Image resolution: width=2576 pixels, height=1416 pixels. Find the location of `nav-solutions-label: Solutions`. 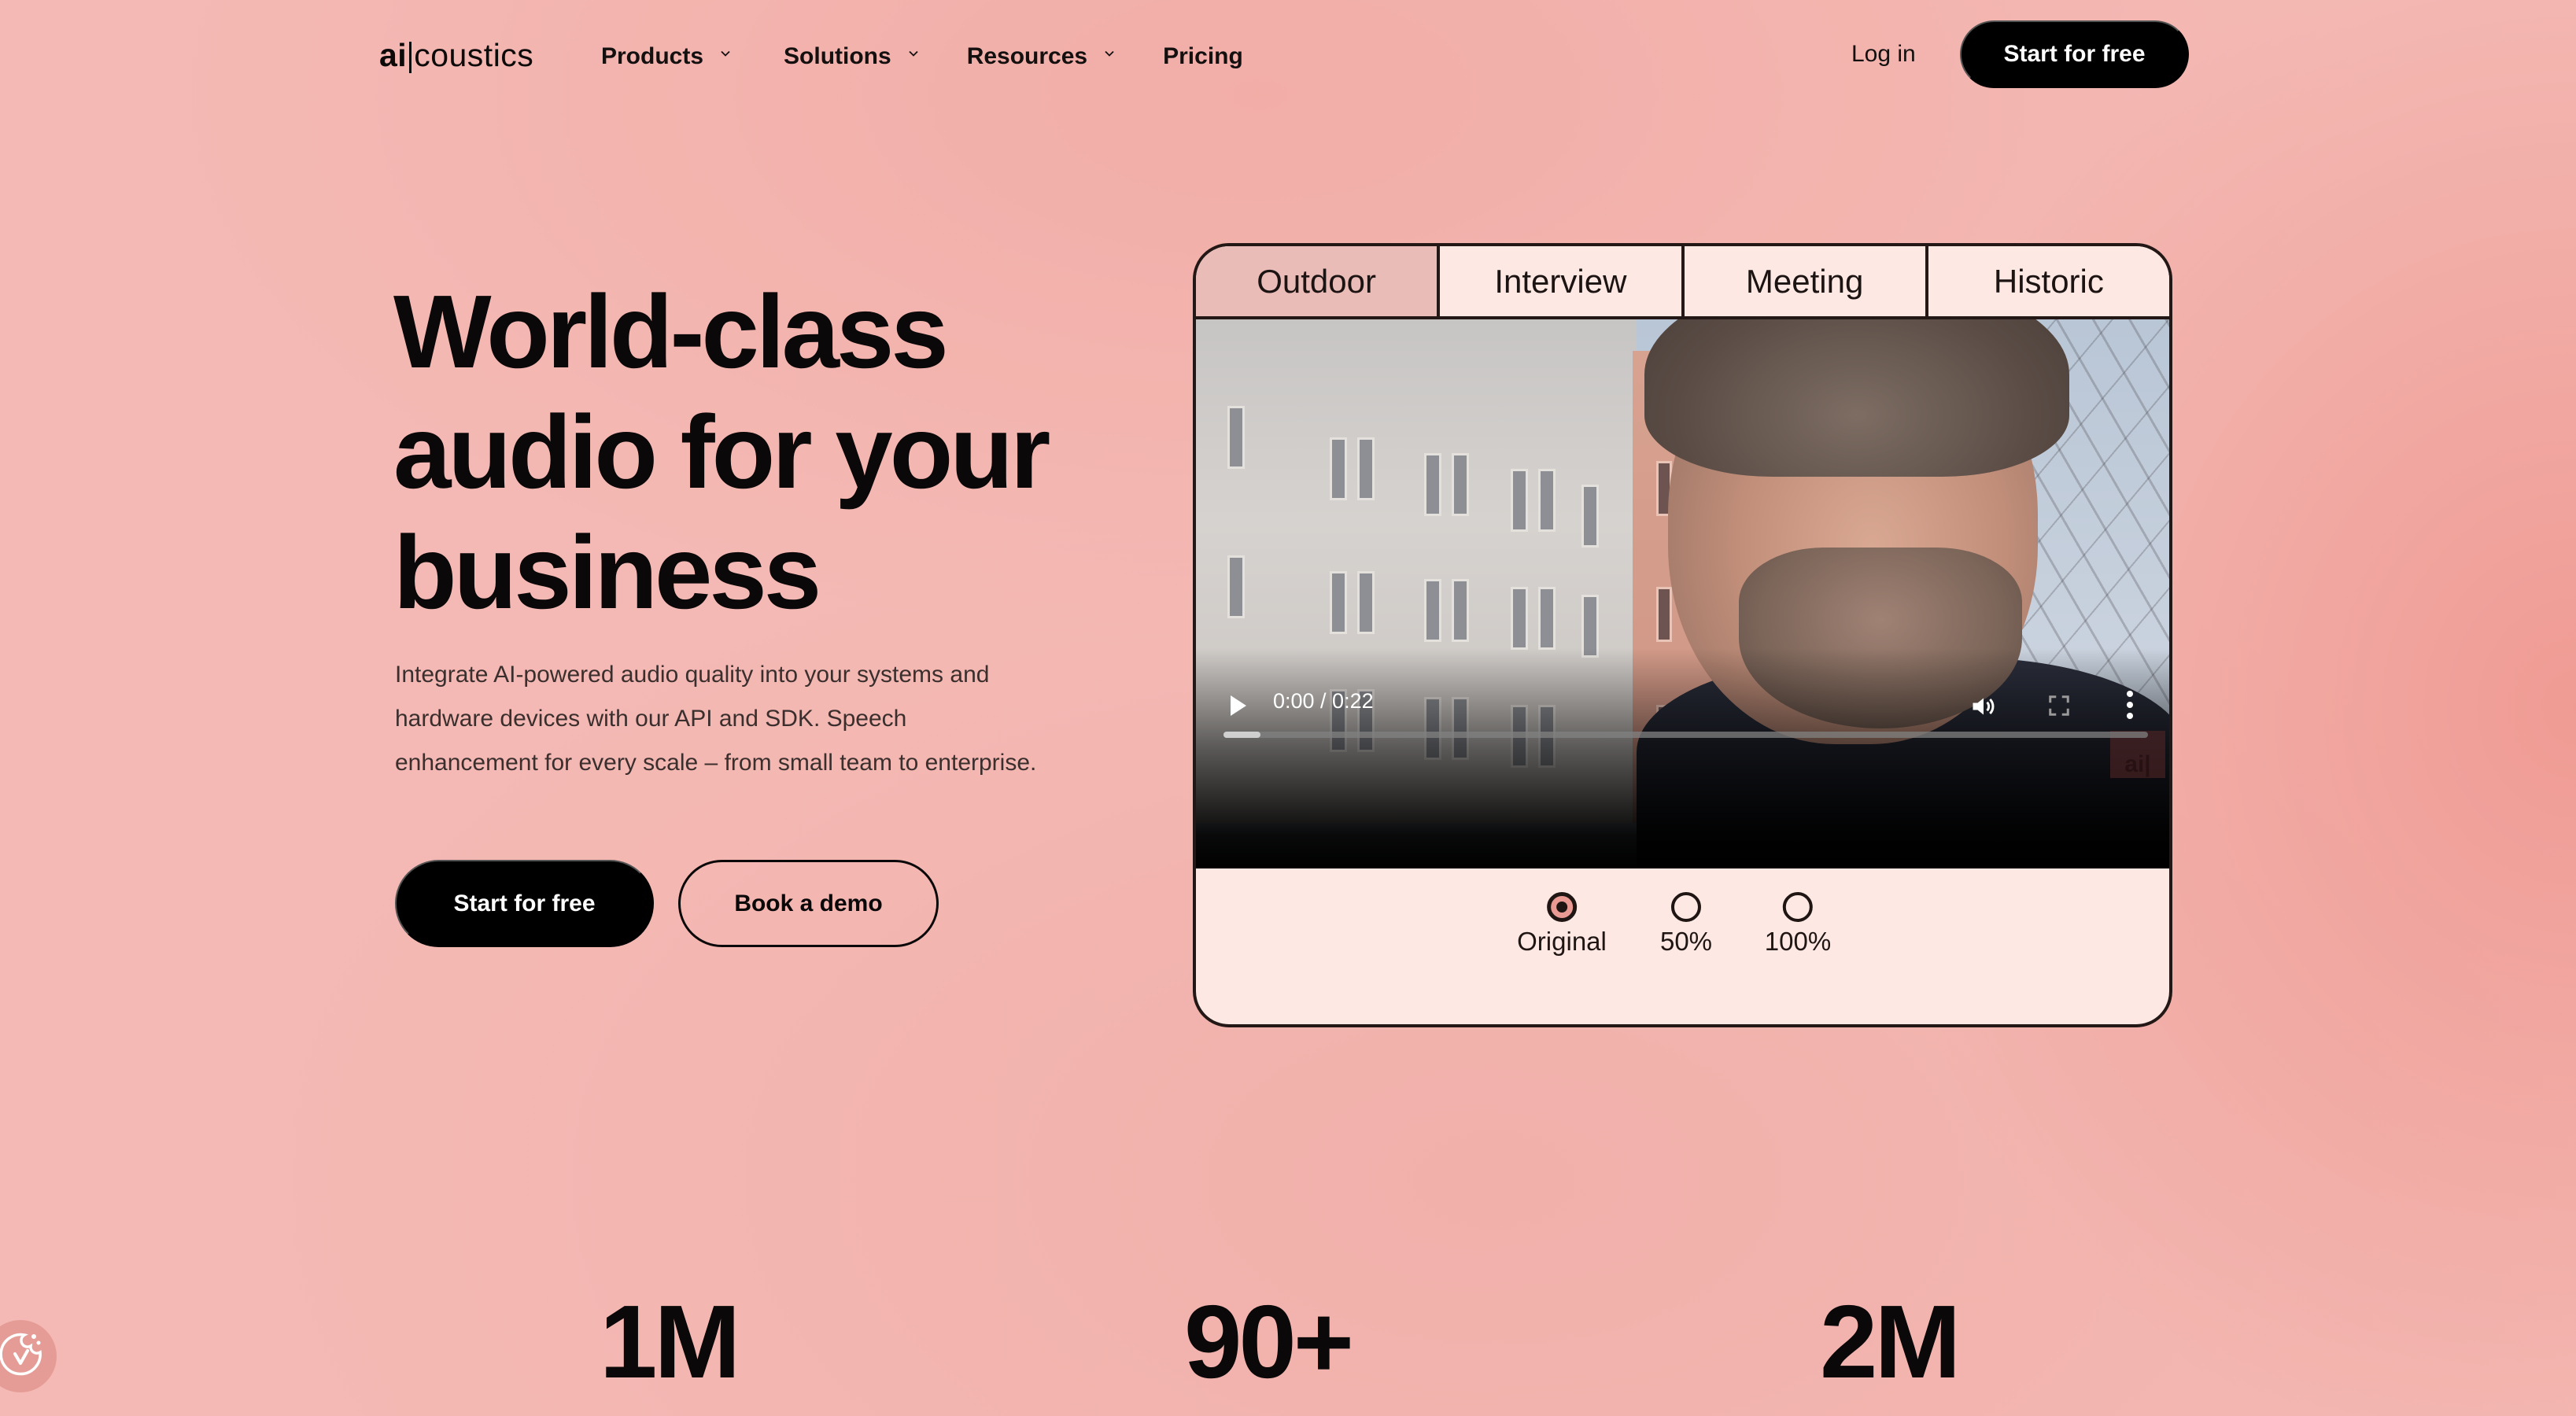

nav-solutions-label: Solutions is located at coordinates (837, 56).